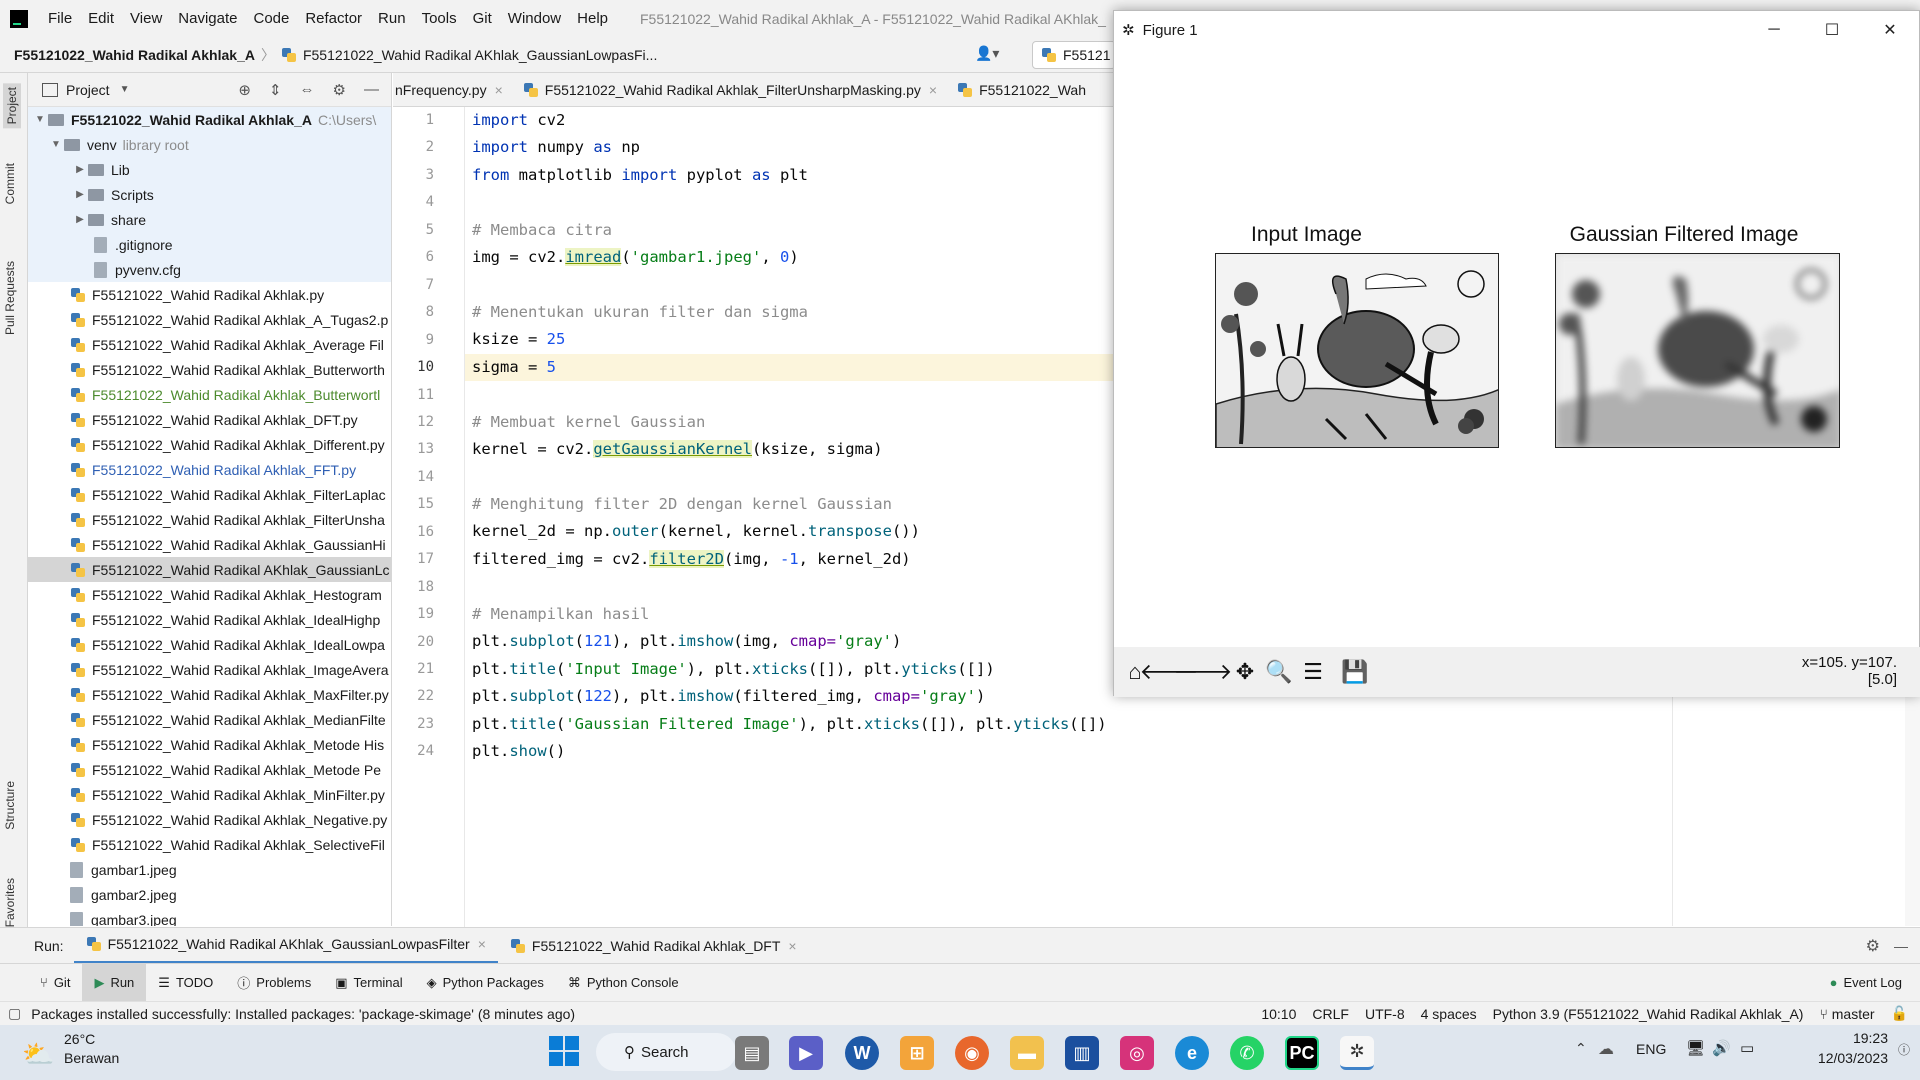 This screenshot has height=1080, width=1920. Describe the element at coordinates (1774, 30) in the screenshot. I see `minimize-icon: ─` at that location.